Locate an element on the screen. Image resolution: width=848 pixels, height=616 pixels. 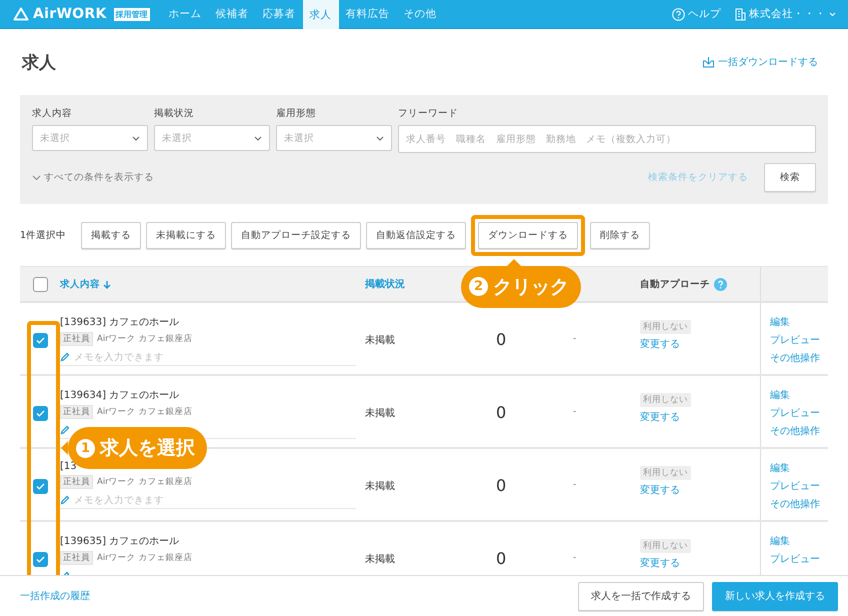
action-button: ダウンロードする is located at coordinates (528, 235).